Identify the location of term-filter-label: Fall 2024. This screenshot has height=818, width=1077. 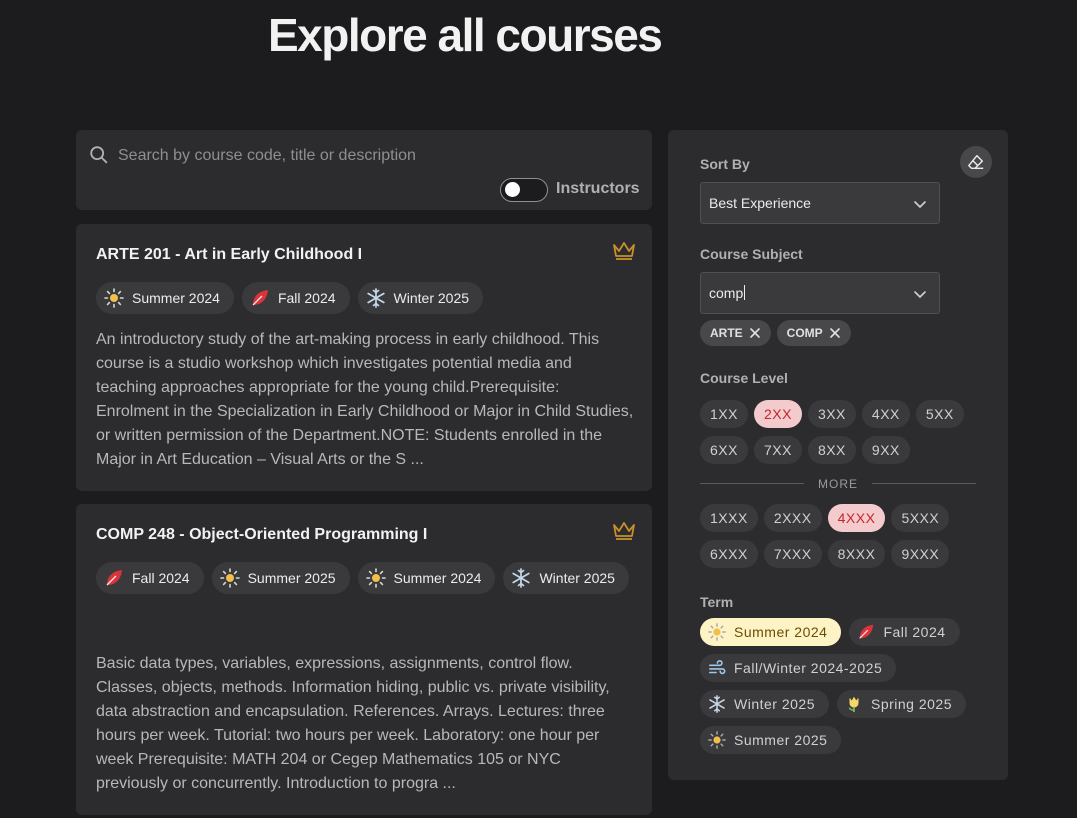
(914, 632).